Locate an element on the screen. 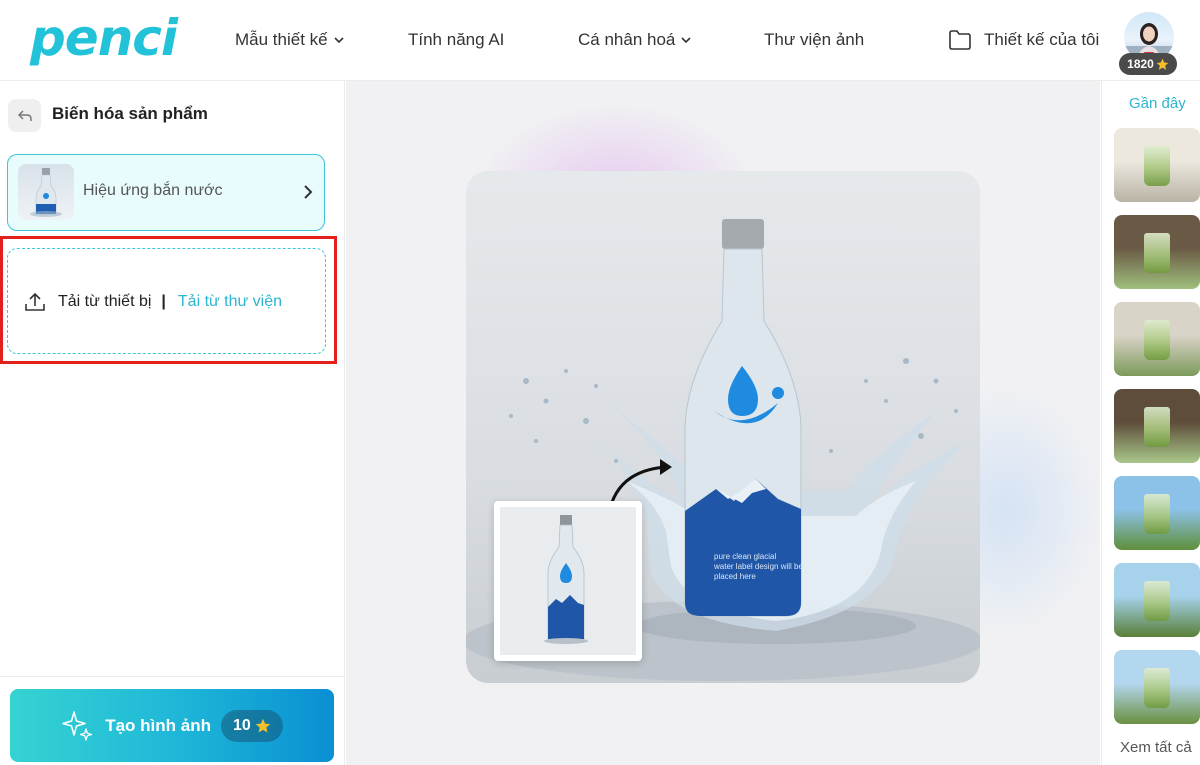 Image resolution: width=1200 pixels, height=765 pixels. upload-from-device-label: Tải từ thiết bị is located at coordinates (105, 301).